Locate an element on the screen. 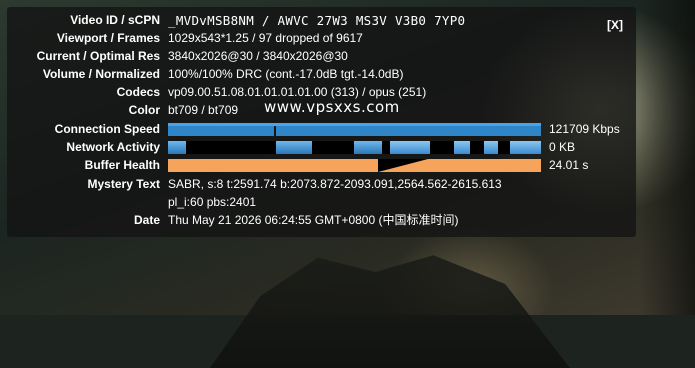 The image size is (695, 368). viewport-value: 1029x543*1.25 / 97 dropped of 9617 is located at coordinates (265, 38).